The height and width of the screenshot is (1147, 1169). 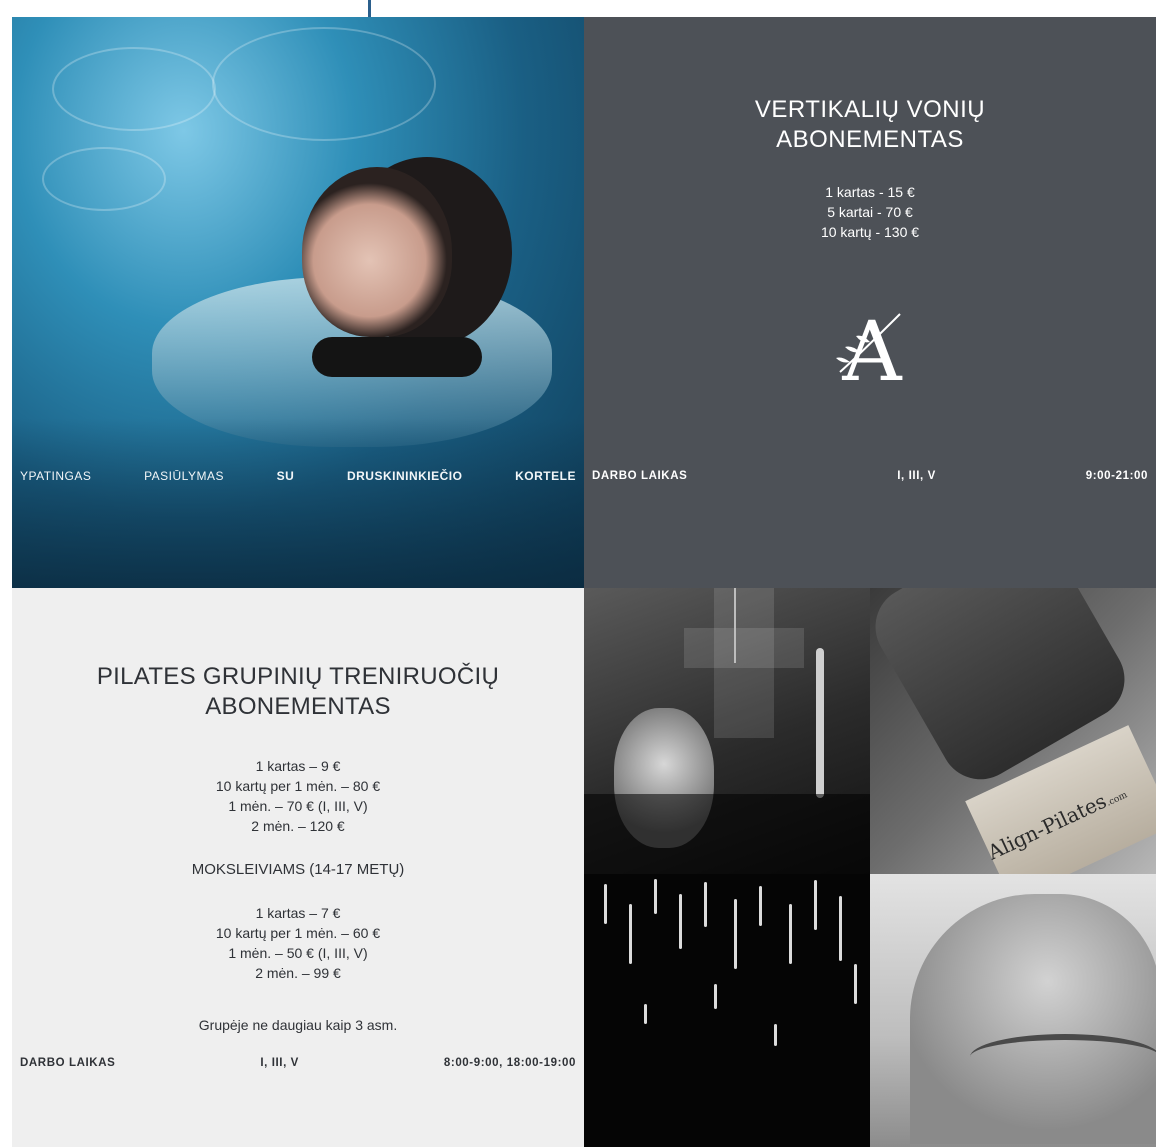 I want to click on price-line: 1 kartas – 7 €, so click(x=298, y=913).